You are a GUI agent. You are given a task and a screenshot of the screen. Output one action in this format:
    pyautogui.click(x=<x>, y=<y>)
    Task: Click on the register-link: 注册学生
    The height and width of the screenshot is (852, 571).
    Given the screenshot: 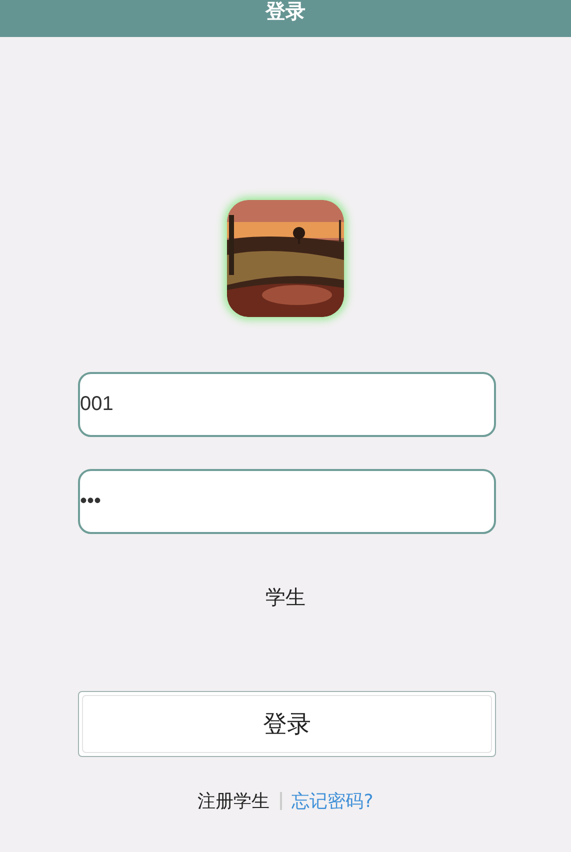 What is the action you would take?
    pyautogui.click(x=234, y=801)
    